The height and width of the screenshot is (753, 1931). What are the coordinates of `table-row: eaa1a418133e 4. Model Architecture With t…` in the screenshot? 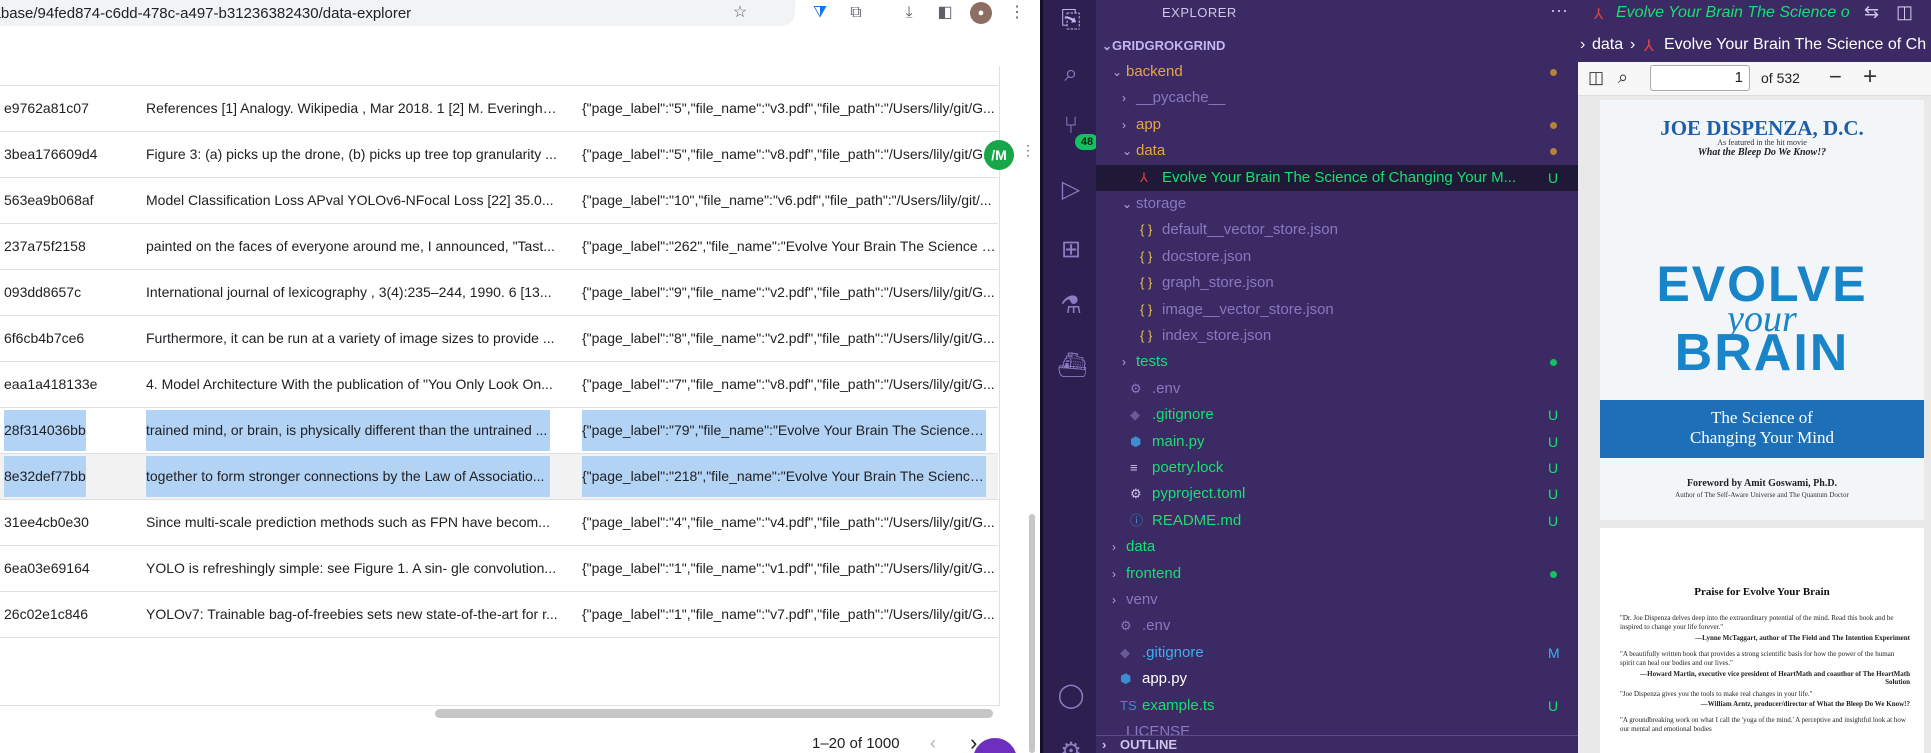 It's located at (499, 385).